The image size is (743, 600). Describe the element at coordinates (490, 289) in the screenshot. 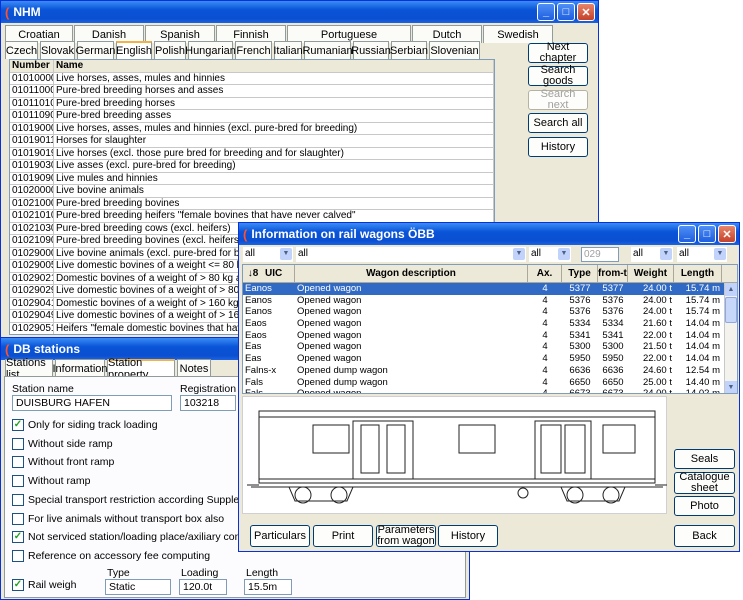

I see `table-row: Eanos Opened wagon 4 5377 5377 24.00 t 15.74 m` at that location.